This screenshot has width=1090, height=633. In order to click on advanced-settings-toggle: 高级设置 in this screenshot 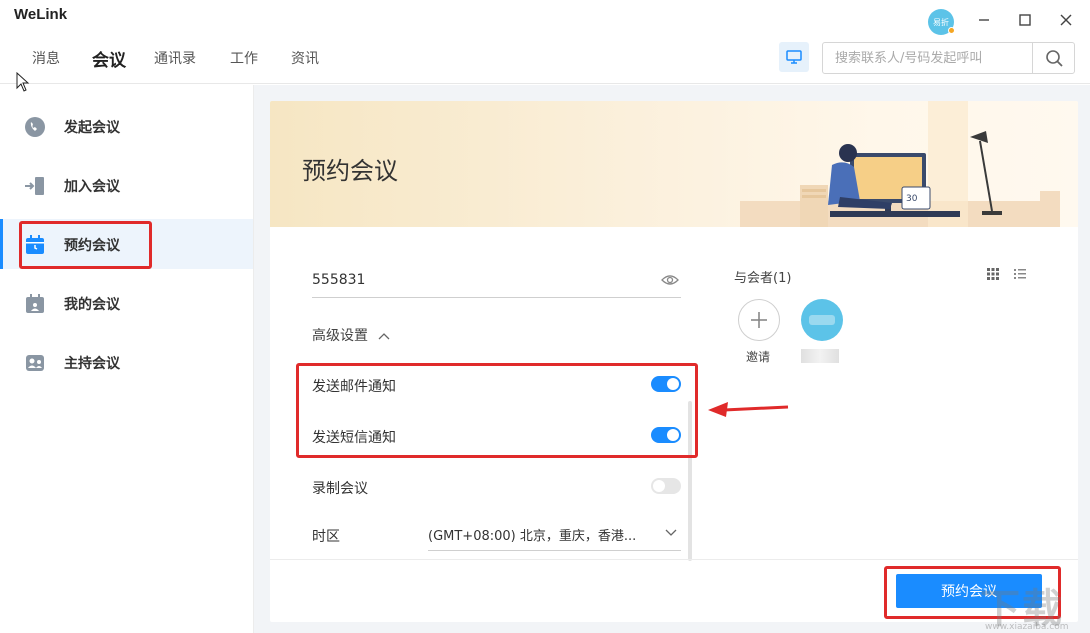, I will do `click(496, 335)`.